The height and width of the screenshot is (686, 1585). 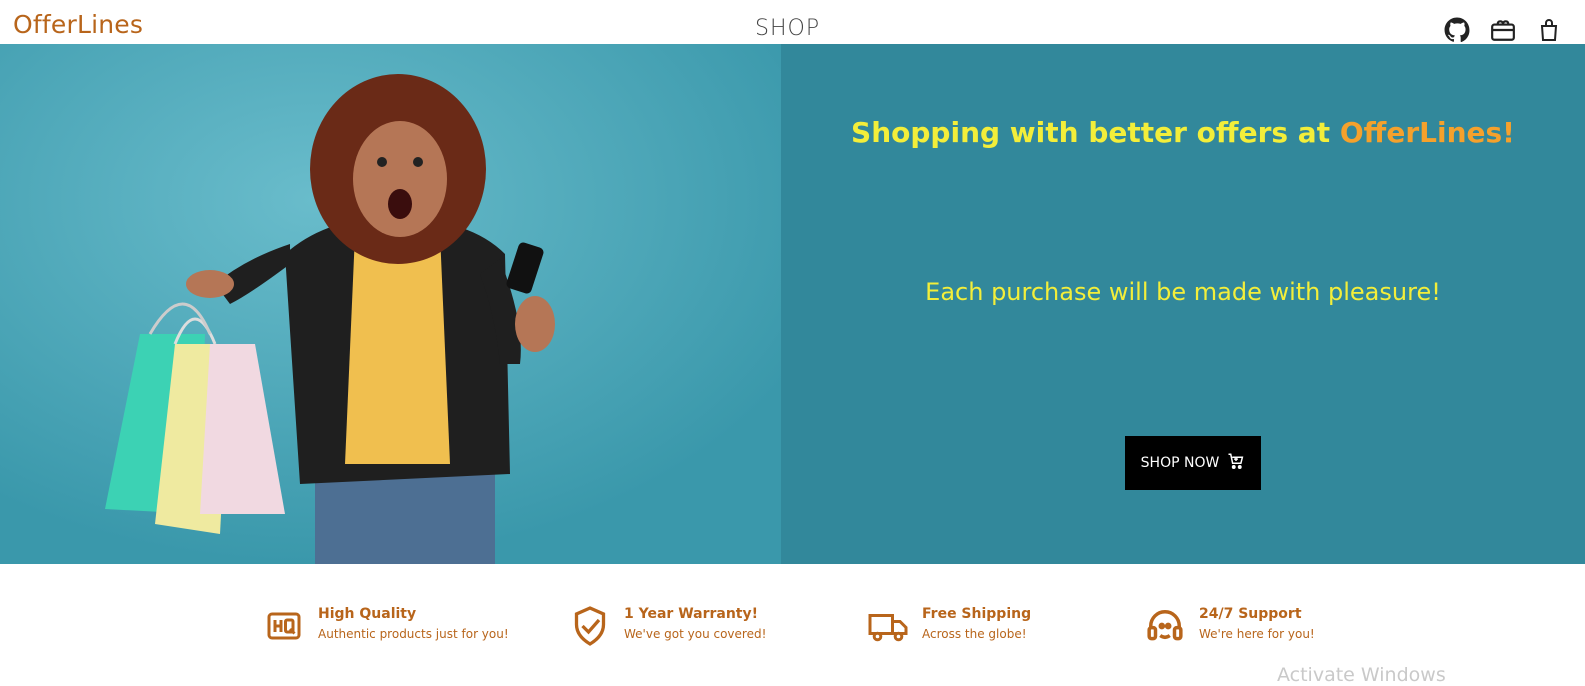 I want to click on truck-icon, so click(x=888, y=626).